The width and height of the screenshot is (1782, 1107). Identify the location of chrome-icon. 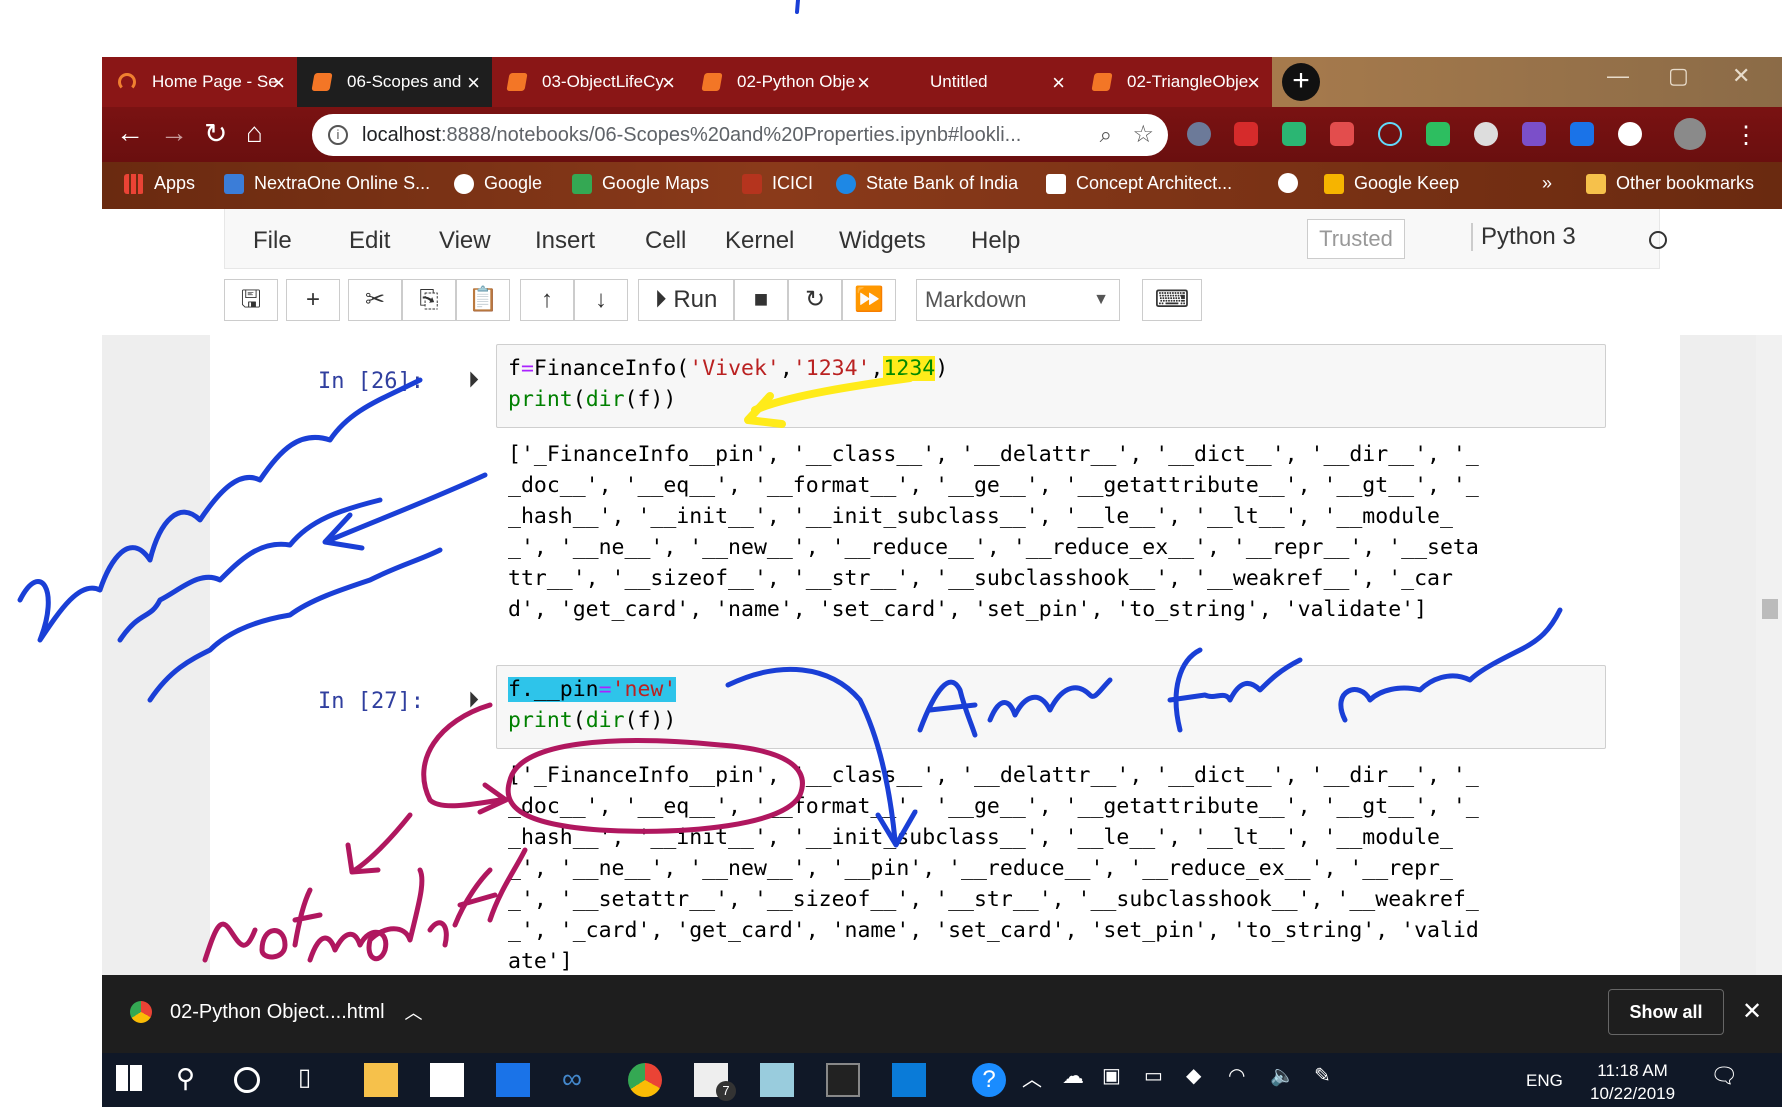
(645, 1080).